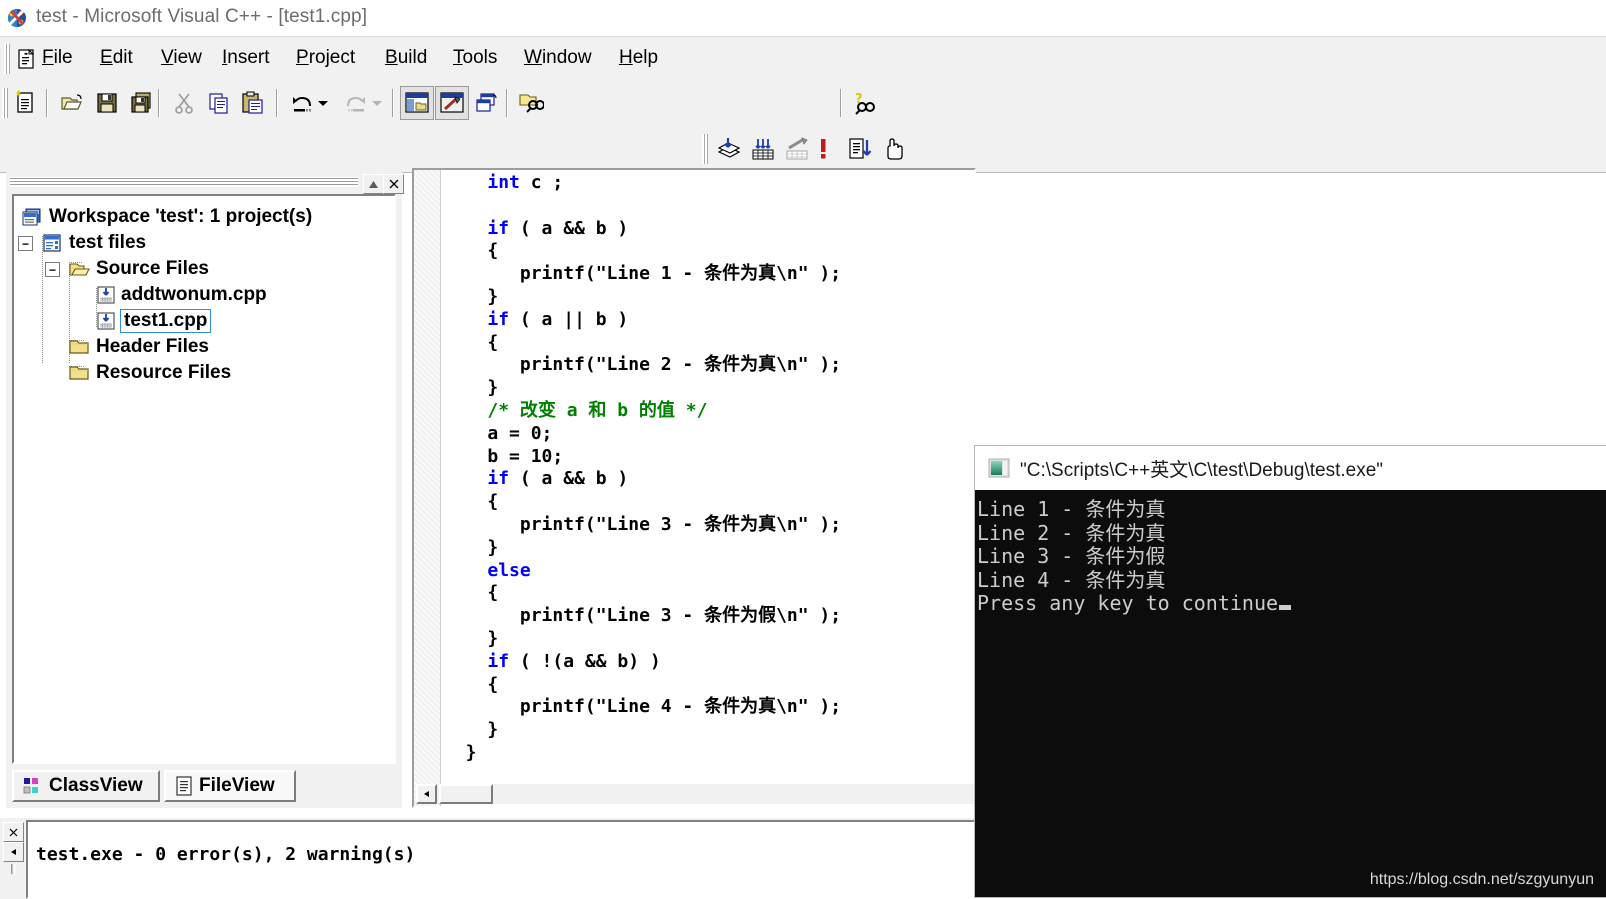 The height and width of the screenshot is (899, 1606). Describe the element at coordinates (80, 347) in the screenshot. I see `folder-icon` at that location.